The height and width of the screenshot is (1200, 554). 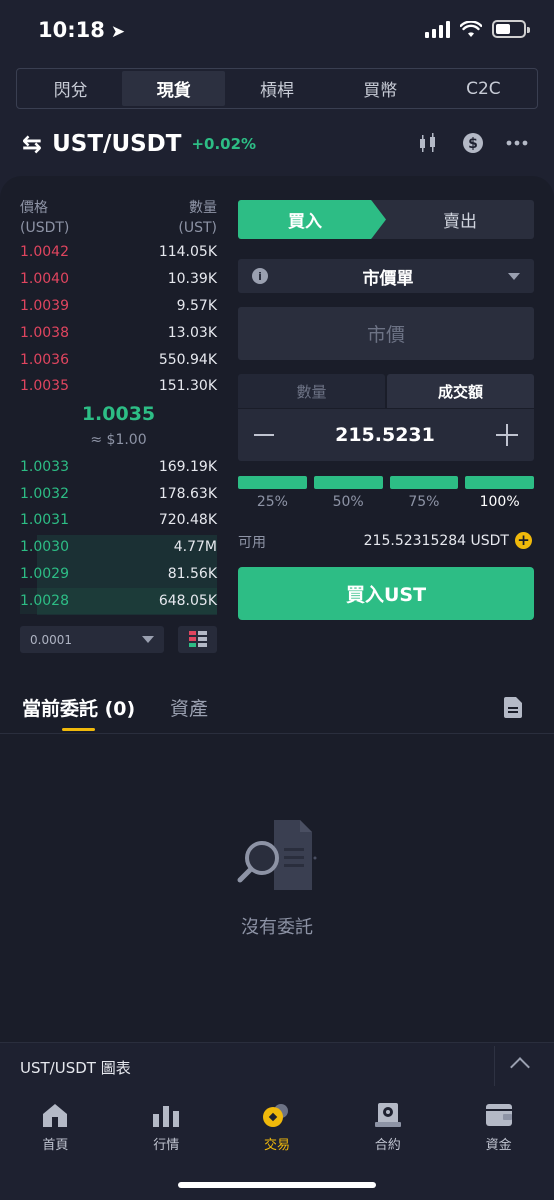 I want to click on ask-row: 1.0035 151.30K, so click(x=118, y=386).